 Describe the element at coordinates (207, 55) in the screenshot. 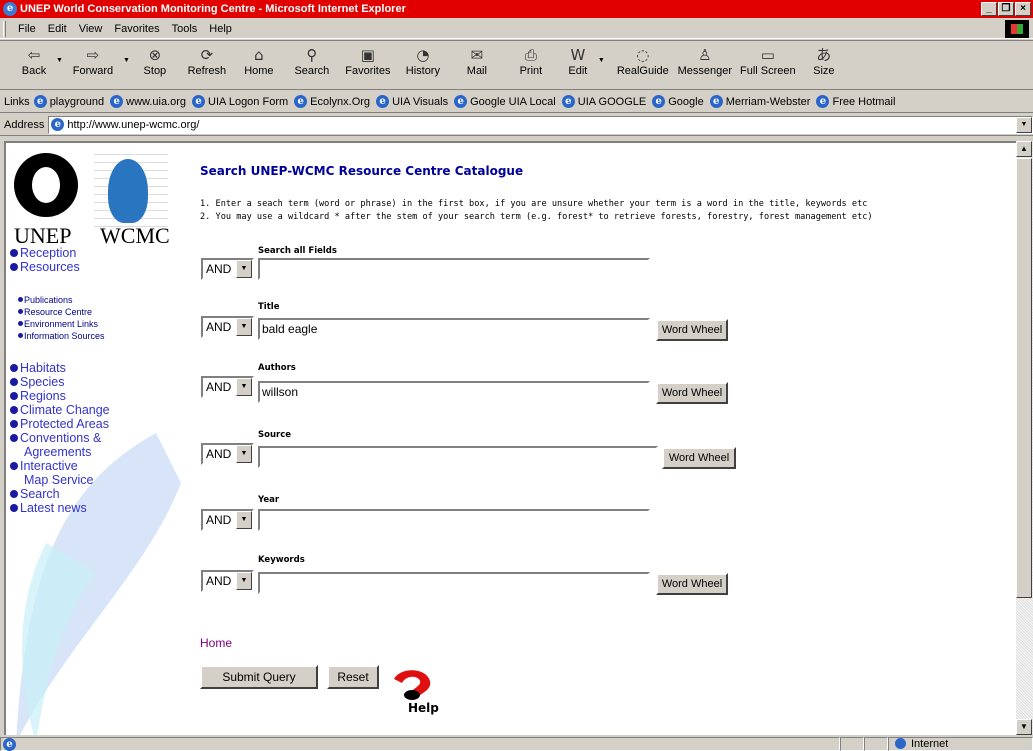

I see `refresh-icon: ⟳` at that location.